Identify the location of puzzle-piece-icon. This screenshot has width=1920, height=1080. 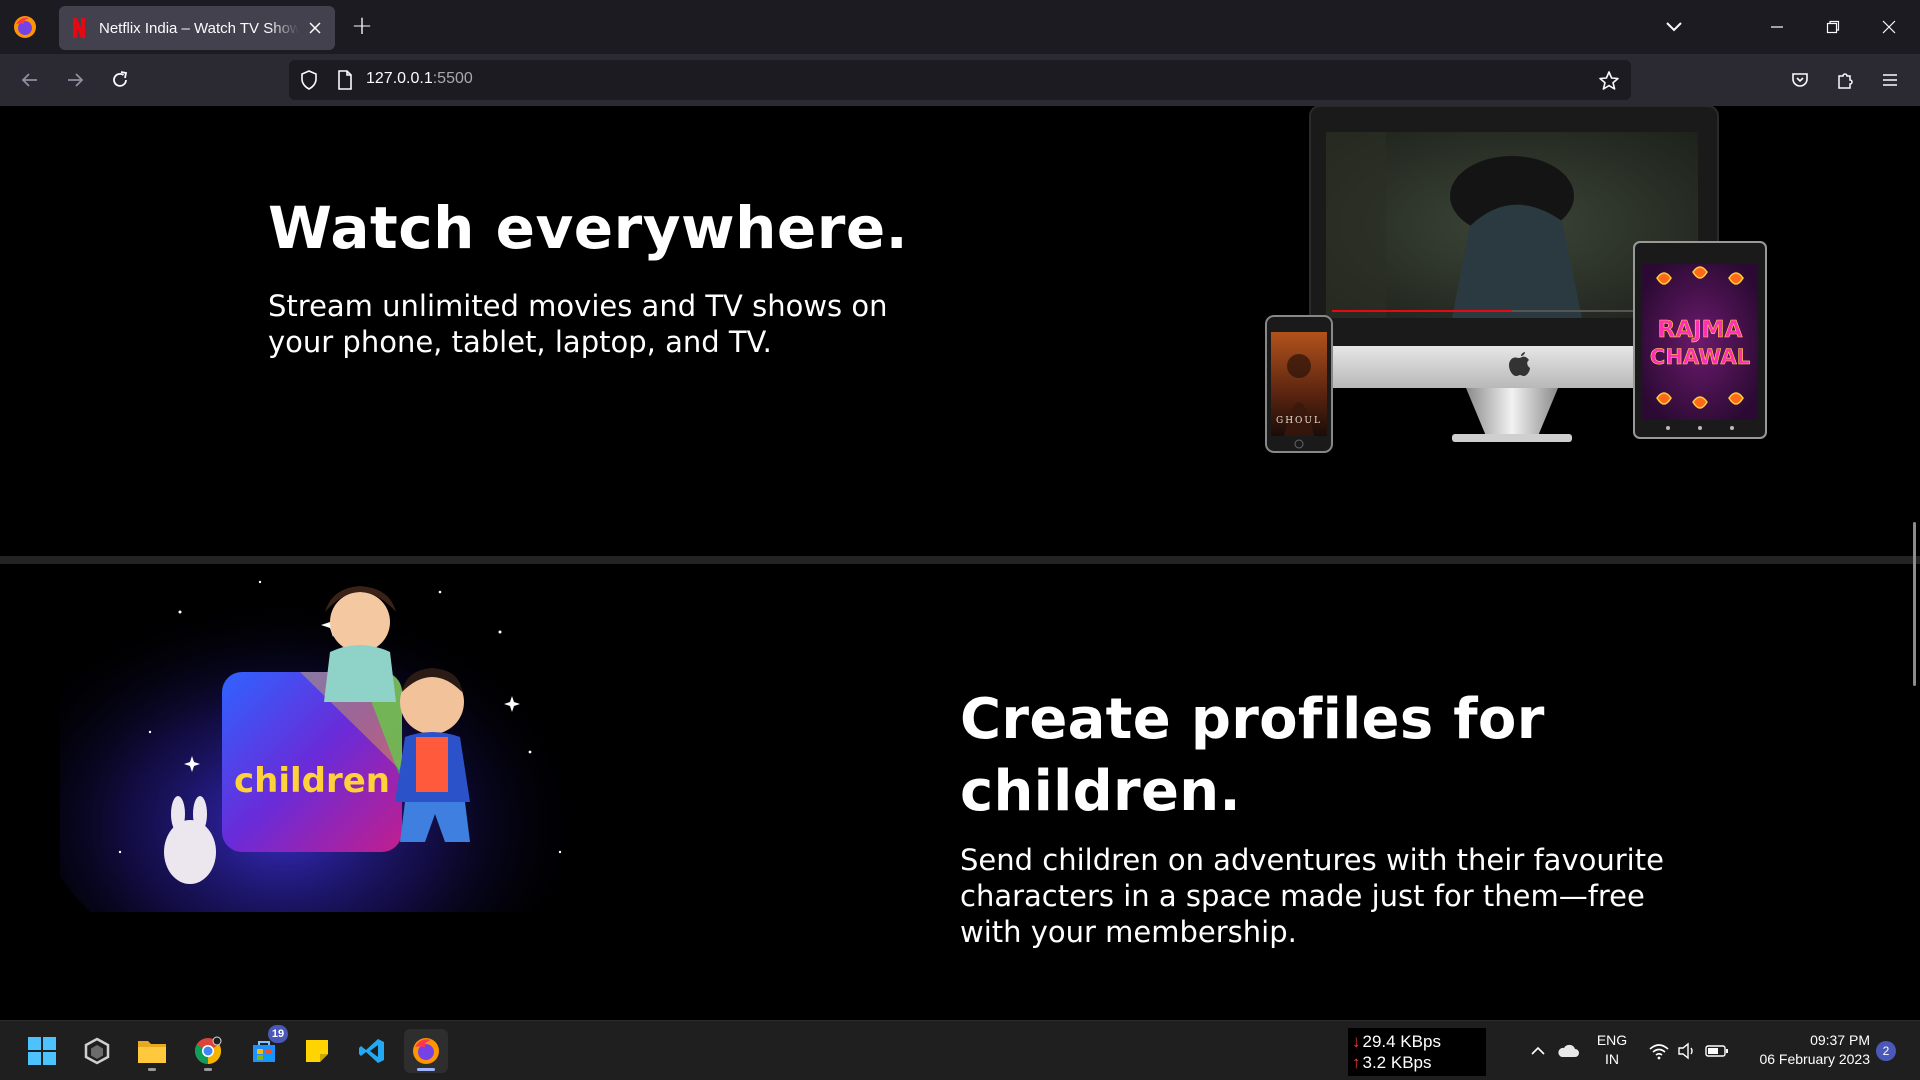
(1845, 81).